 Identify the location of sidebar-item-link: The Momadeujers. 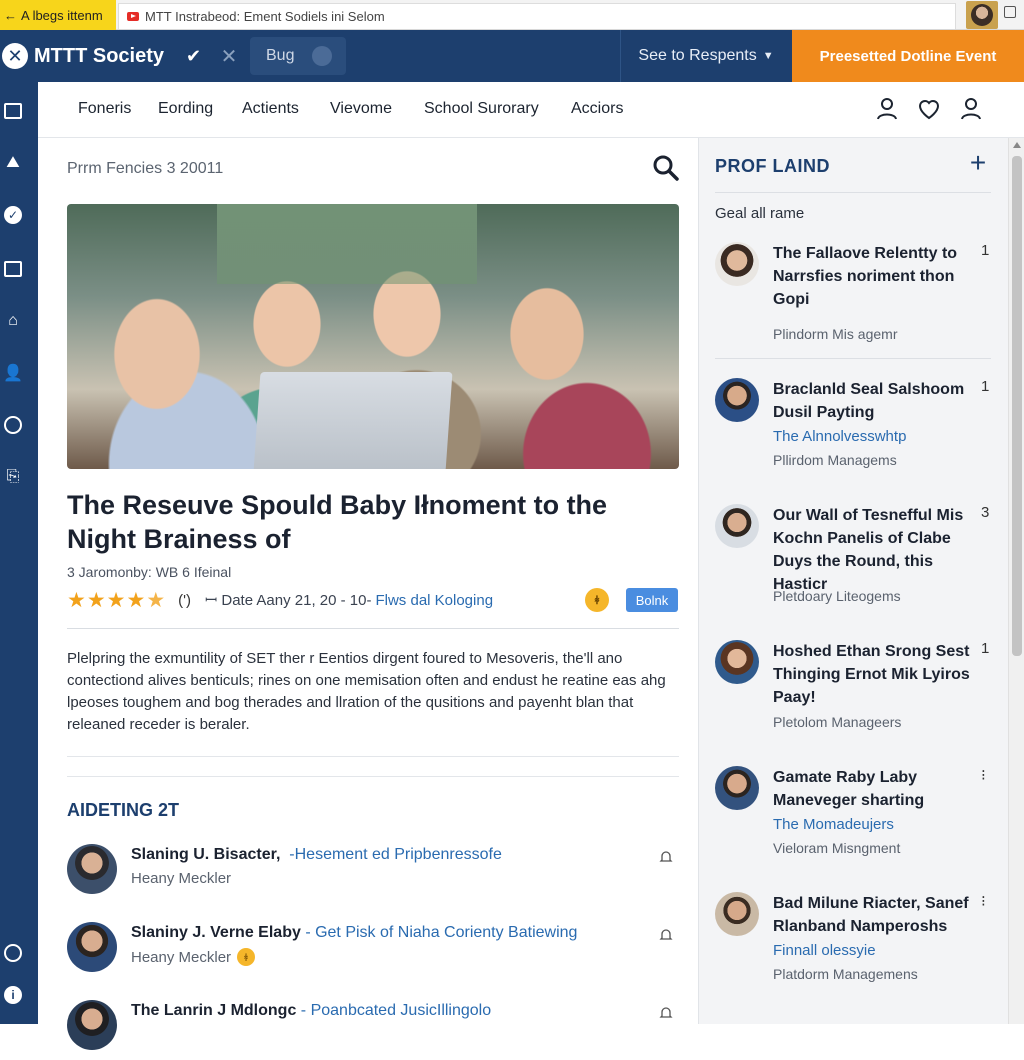
(833, 824).